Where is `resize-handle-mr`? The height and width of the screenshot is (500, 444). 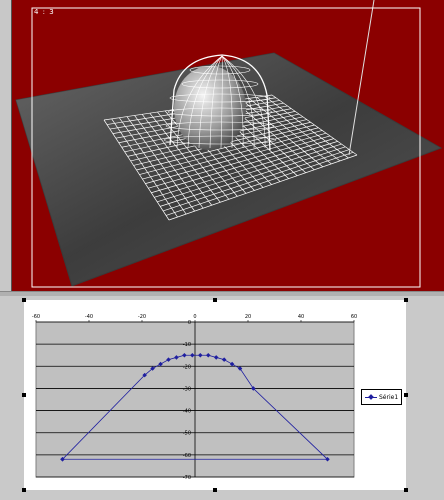
resize-handle-mr is located at coordinates (406, 395).